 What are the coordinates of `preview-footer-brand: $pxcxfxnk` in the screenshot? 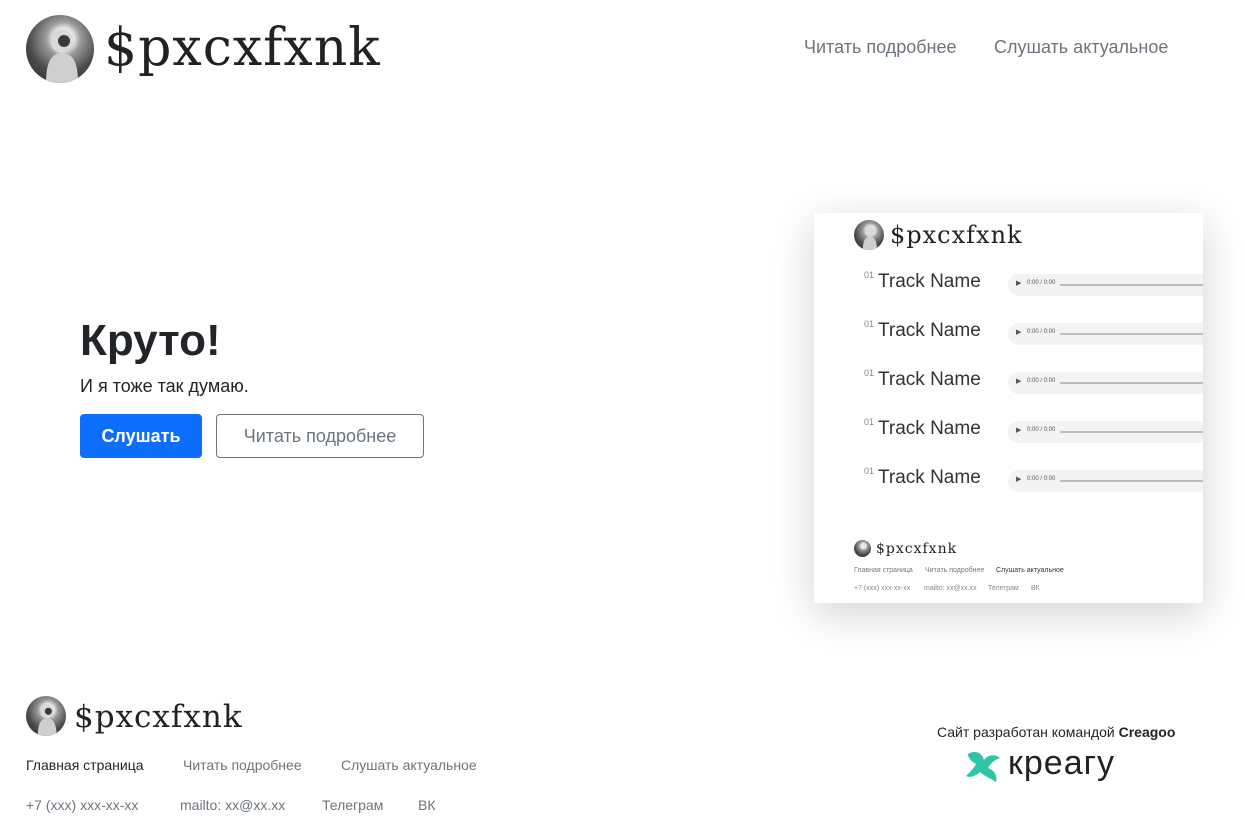 It's located at (917, 549).